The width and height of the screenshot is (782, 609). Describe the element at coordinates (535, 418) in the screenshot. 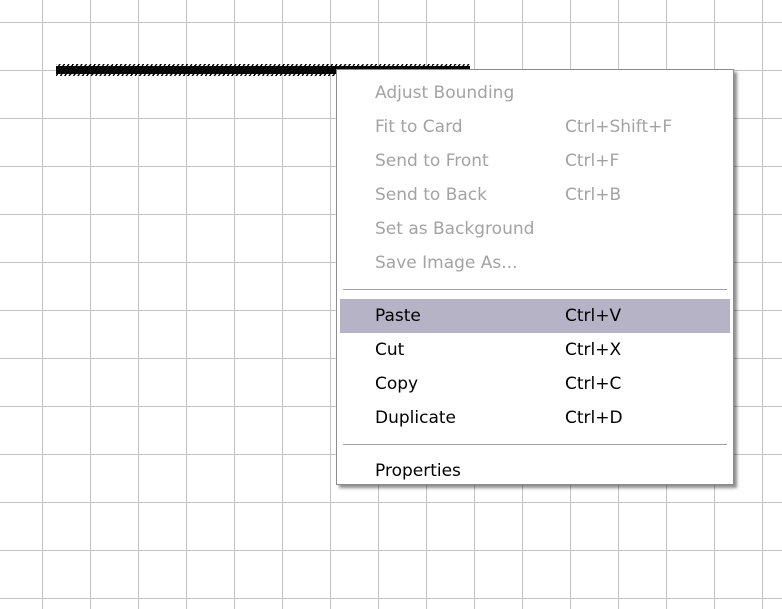

I see `menu-item-duplicate: Duplicate Ctrl+D` at that location.